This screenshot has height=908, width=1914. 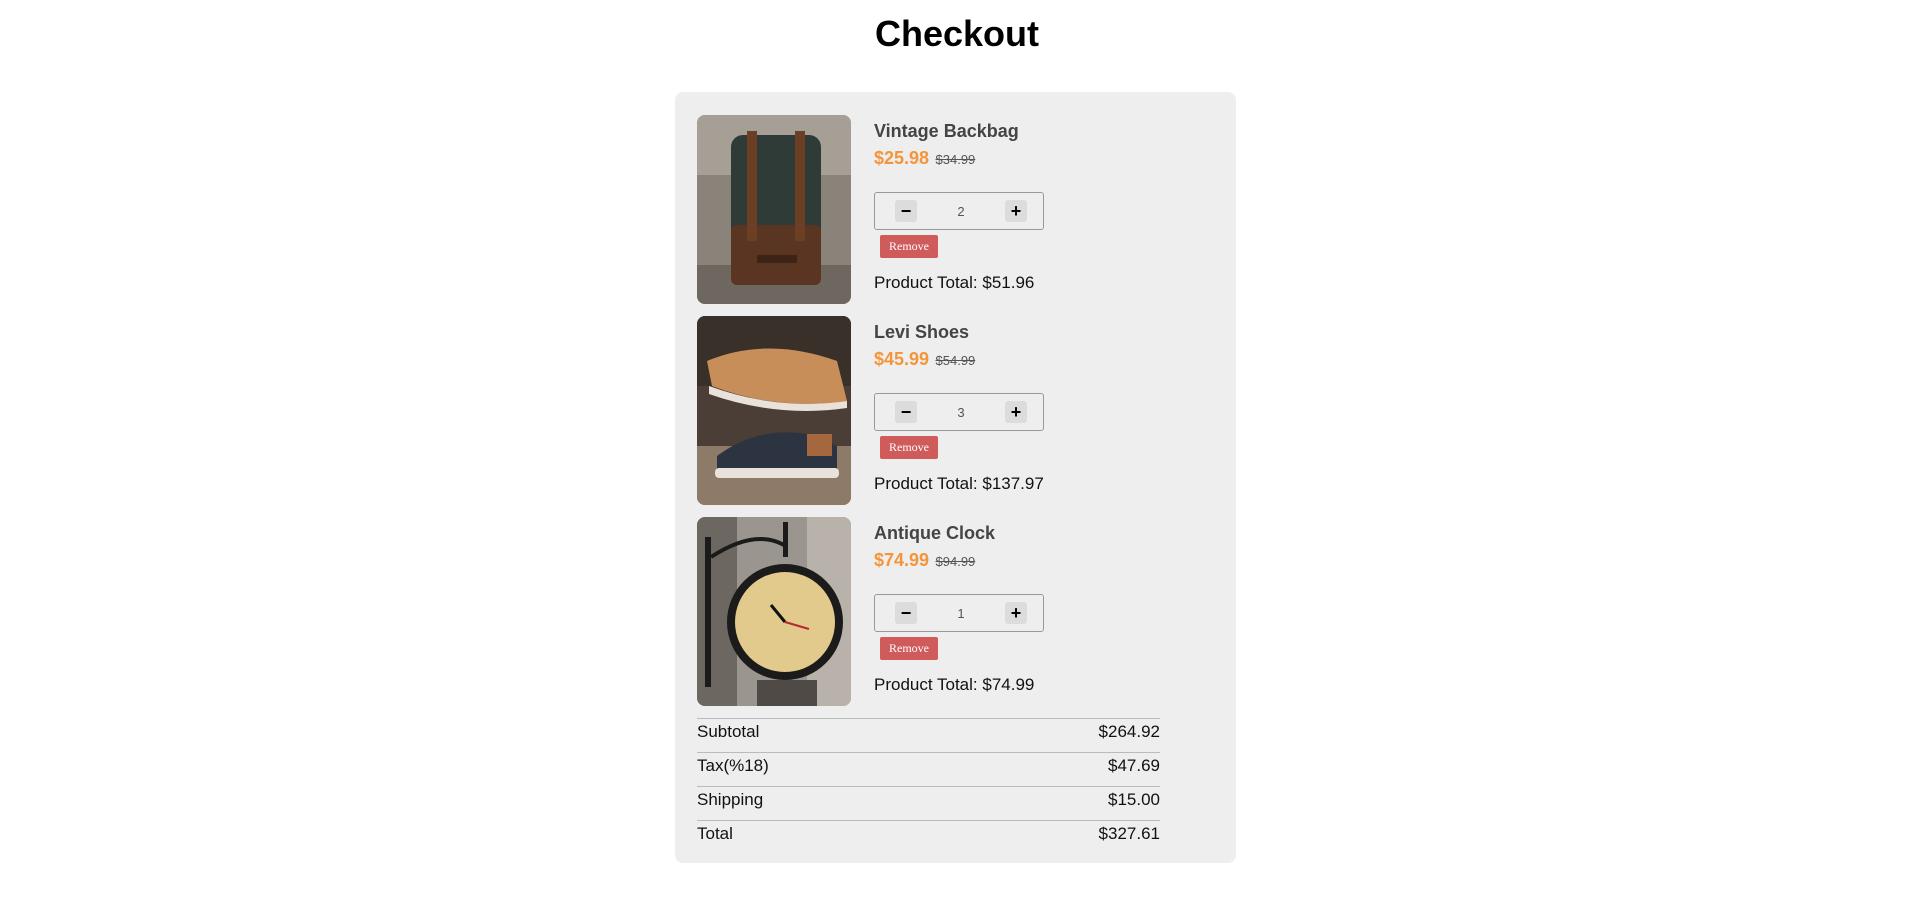 I want to click on product-total: Product Total: $137.97, so click(x=959, y=483).